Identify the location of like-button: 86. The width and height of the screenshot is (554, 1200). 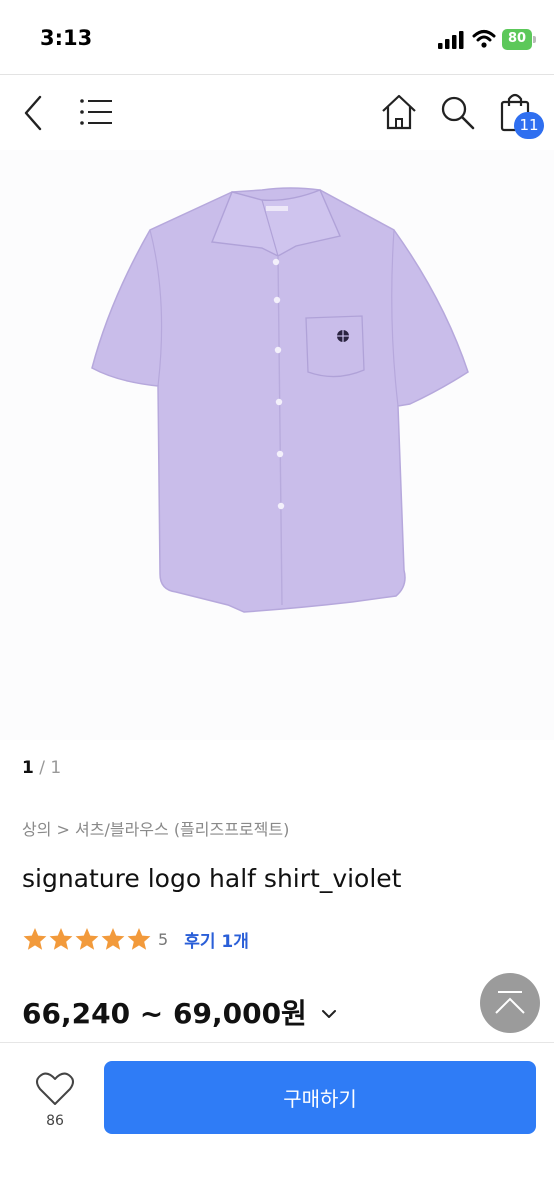
(55, 1101).